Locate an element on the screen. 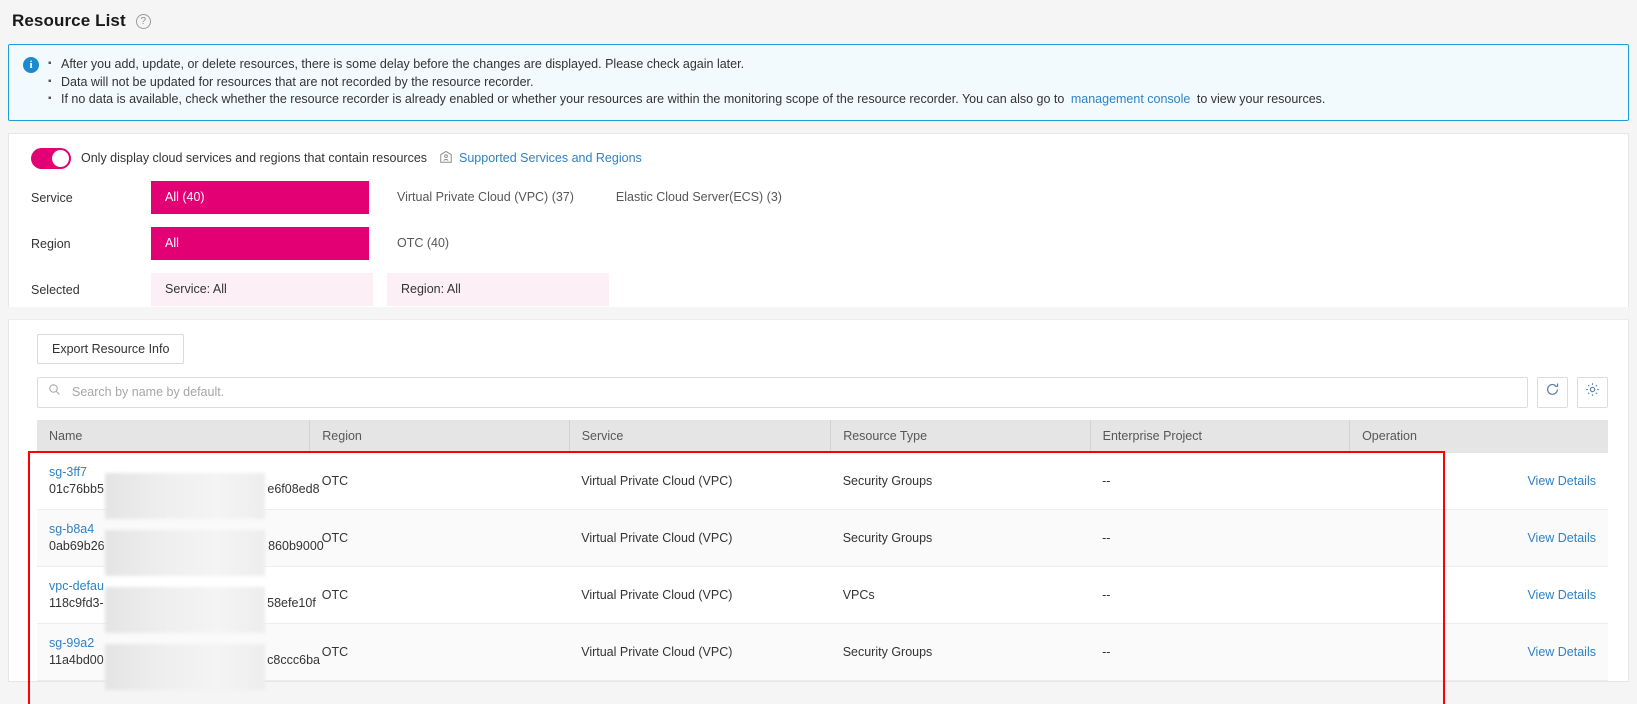 The width and height of the screenshot is (1637, 704). resource-id-suffix: 860b9000 is located at coordinates (296, 546).